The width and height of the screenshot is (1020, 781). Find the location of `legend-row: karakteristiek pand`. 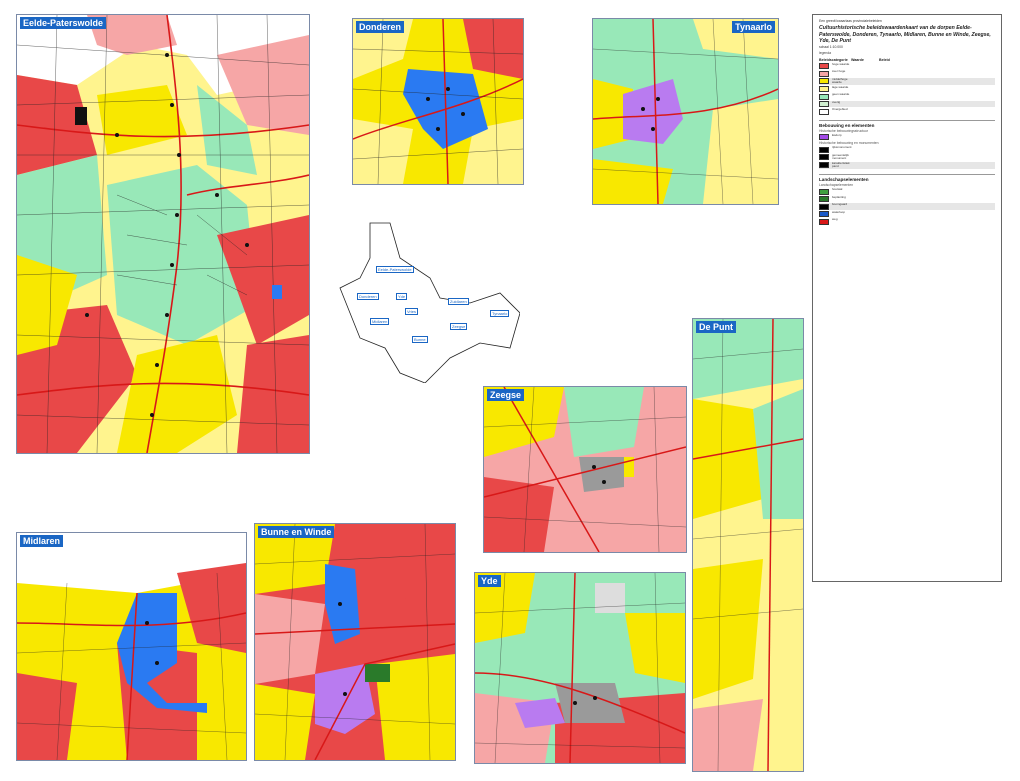

legend-row: karakteristiek pand is located at coordinates (907, 165).